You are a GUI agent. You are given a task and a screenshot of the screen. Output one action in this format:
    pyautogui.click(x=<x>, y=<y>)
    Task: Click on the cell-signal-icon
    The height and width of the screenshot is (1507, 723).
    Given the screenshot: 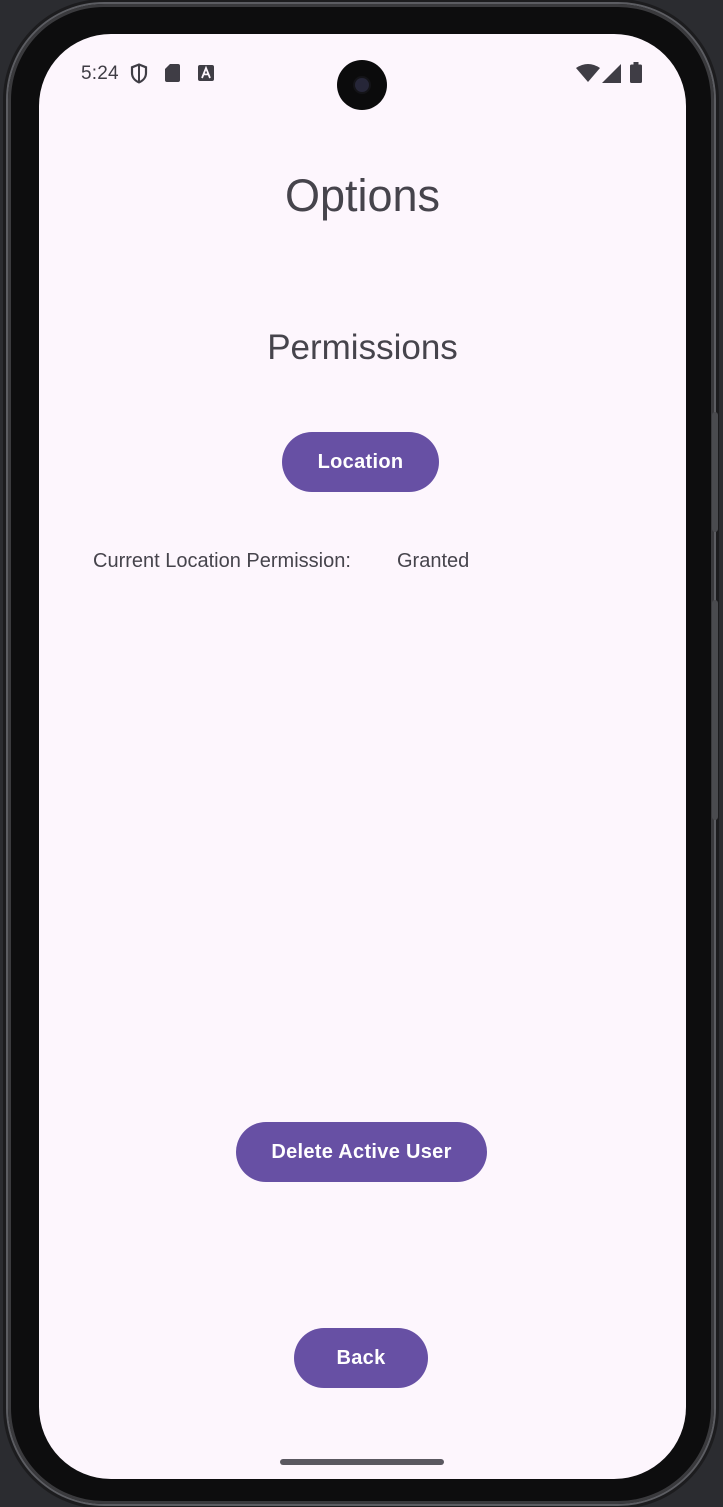 What is the action you would take?
    pyautogui.click(x=611, y=73)
    